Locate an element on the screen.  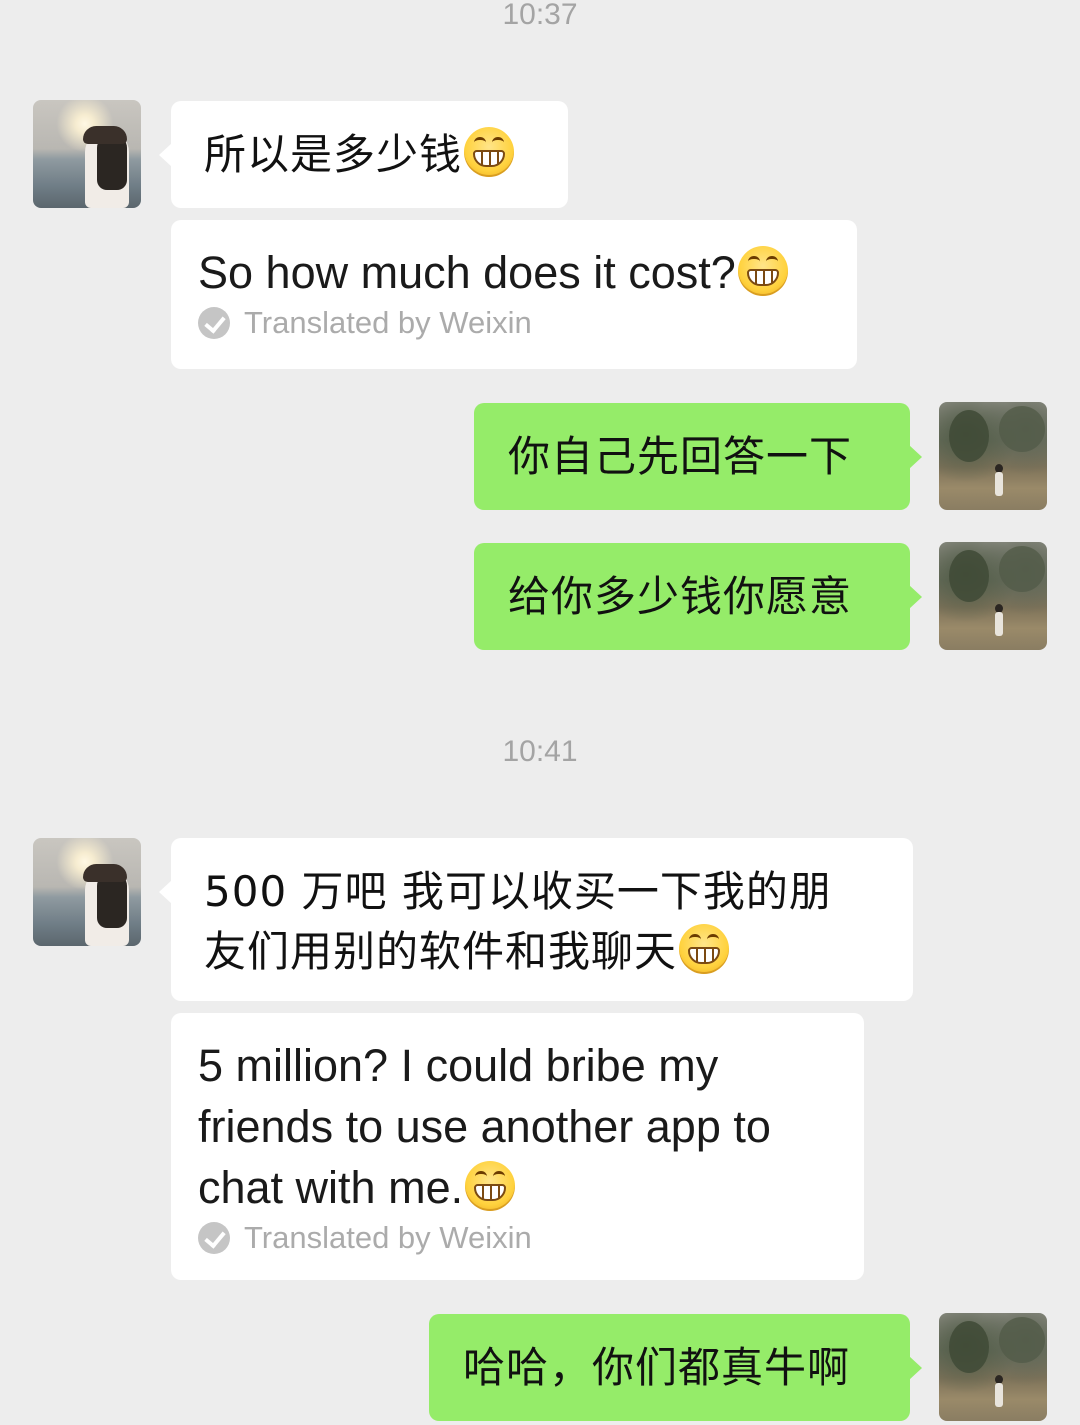
message-bubble-sent: 你自己先回答一下 is located at coordinates (698, 456).